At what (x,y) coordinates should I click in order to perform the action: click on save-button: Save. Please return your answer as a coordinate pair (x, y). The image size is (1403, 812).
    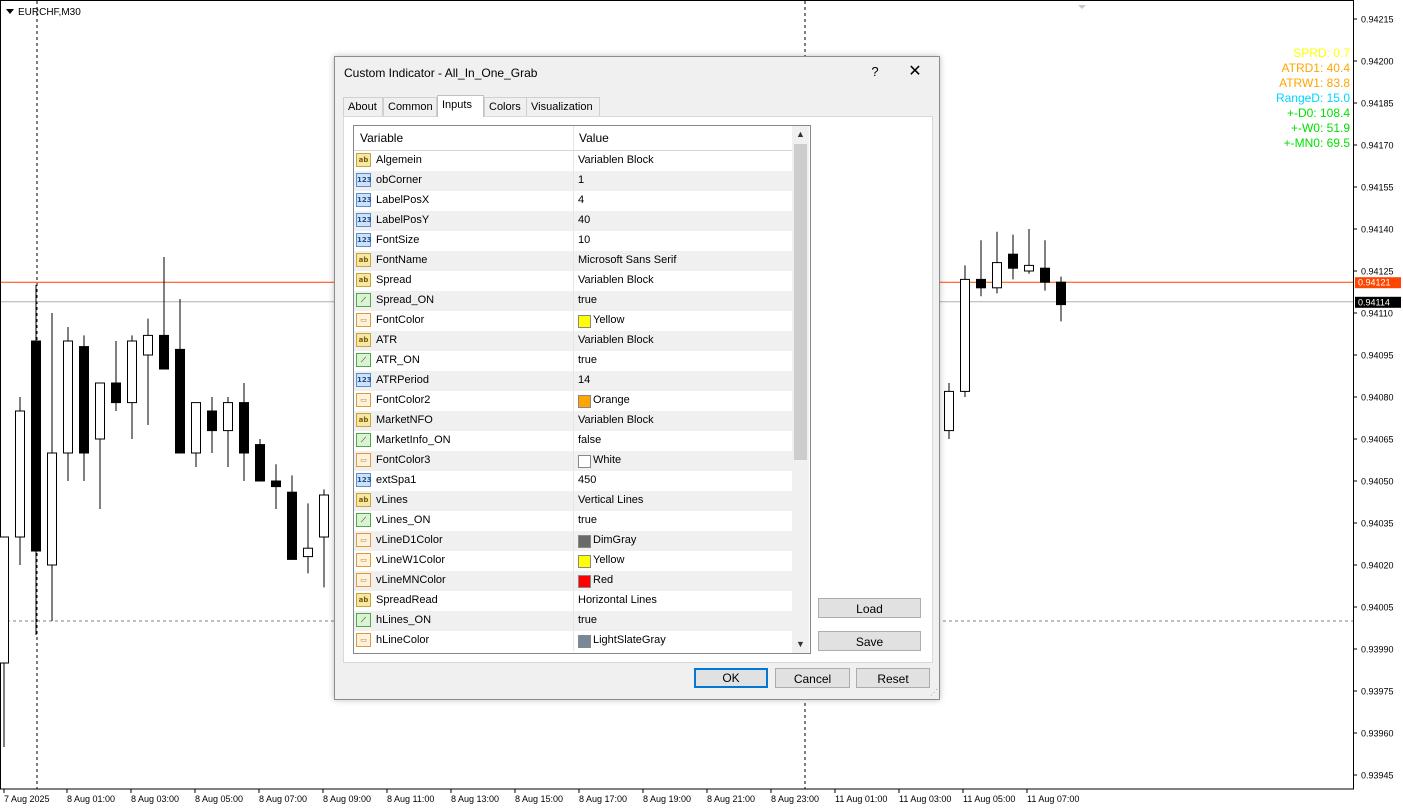
    Looking at the image, I should click on (869, 641).